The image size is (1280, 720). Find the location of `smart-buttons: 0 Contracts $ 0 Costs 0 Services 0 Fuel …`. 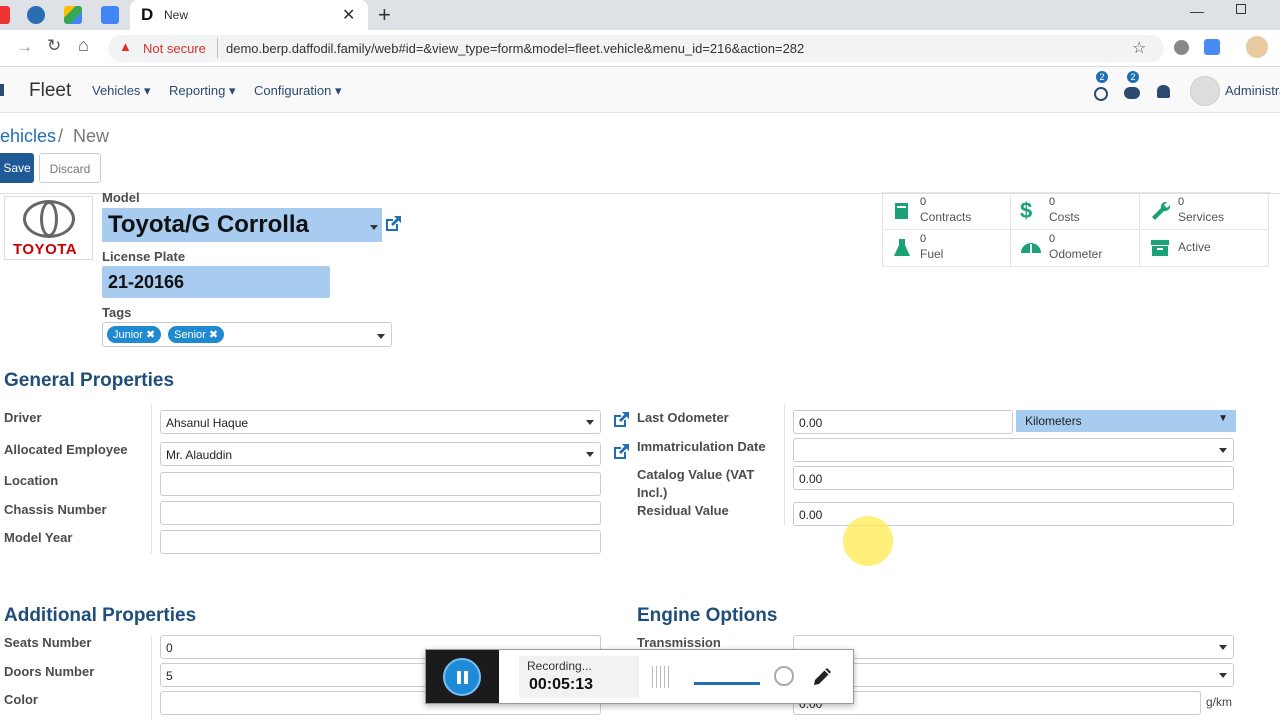

smart-buttons: 0 Contracts $ 0 Costs 0 Services 0 Fuel … is located at coordinates (1076, 229).